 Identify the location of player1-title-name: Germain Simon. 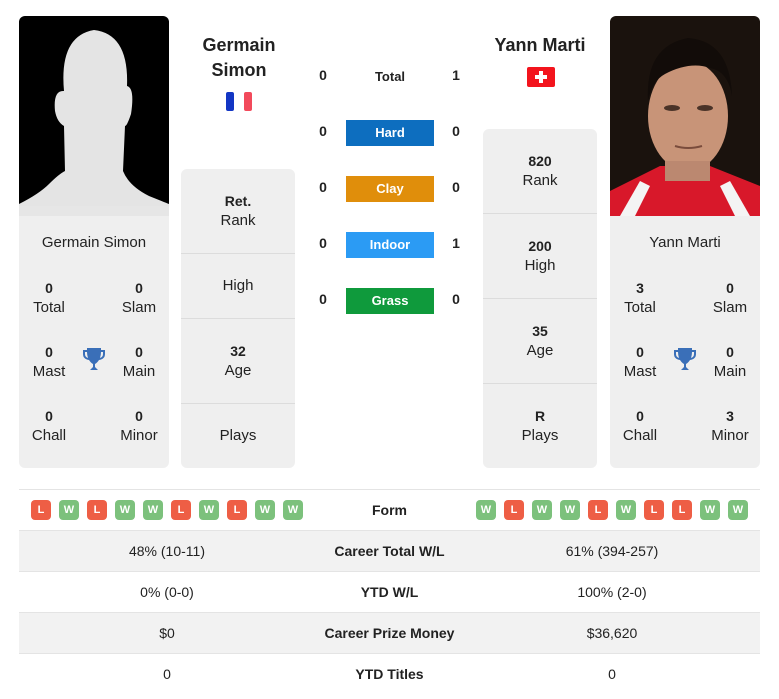
(239, 58).